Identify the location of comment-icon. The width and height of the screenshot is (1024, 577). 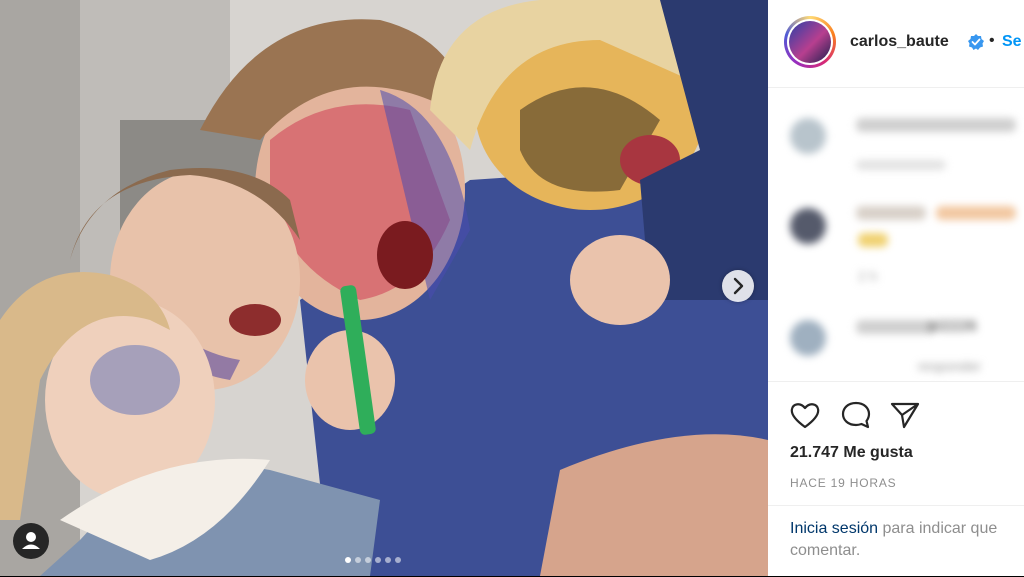
(856, 415).